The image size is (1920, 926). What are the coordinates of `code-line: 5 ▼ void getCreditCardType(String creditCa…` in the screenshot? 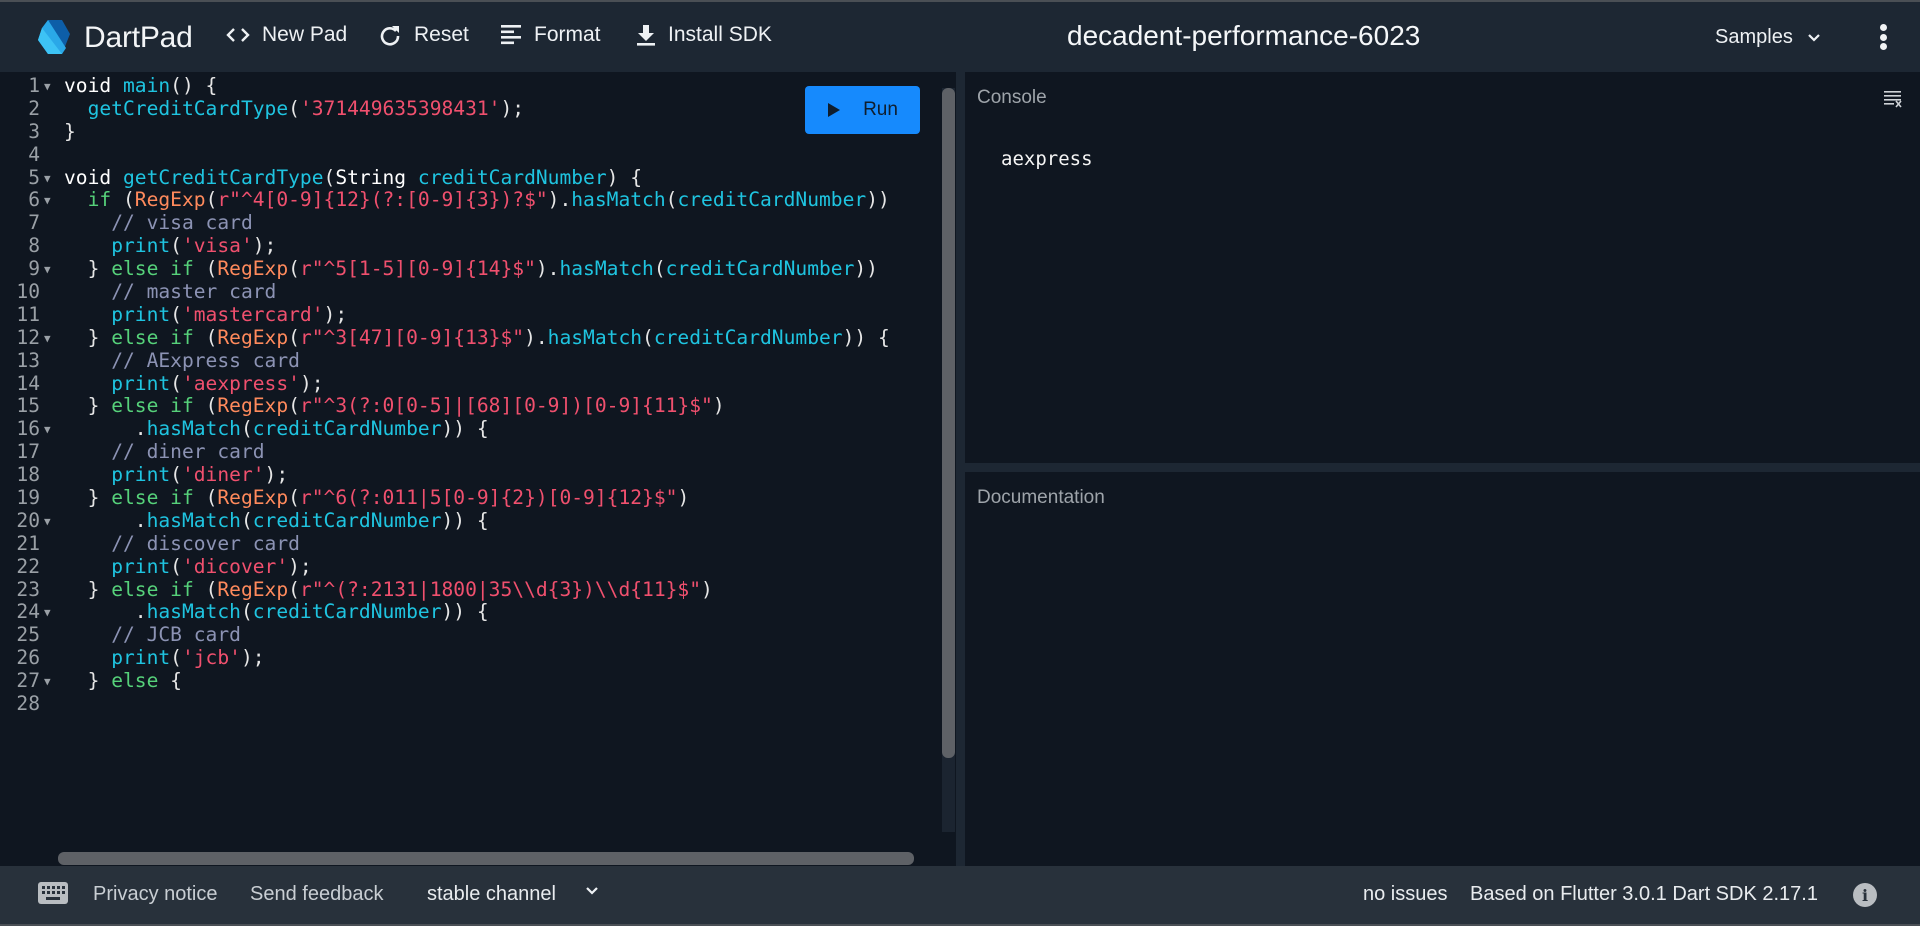 It's located at (445, 178).